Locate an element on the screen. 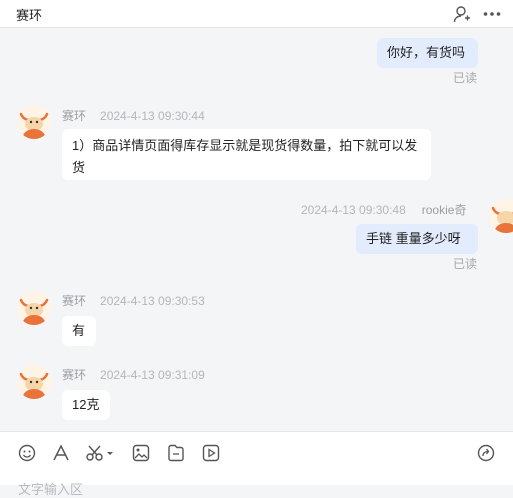  video-icon is located at coordinates (211, 453).